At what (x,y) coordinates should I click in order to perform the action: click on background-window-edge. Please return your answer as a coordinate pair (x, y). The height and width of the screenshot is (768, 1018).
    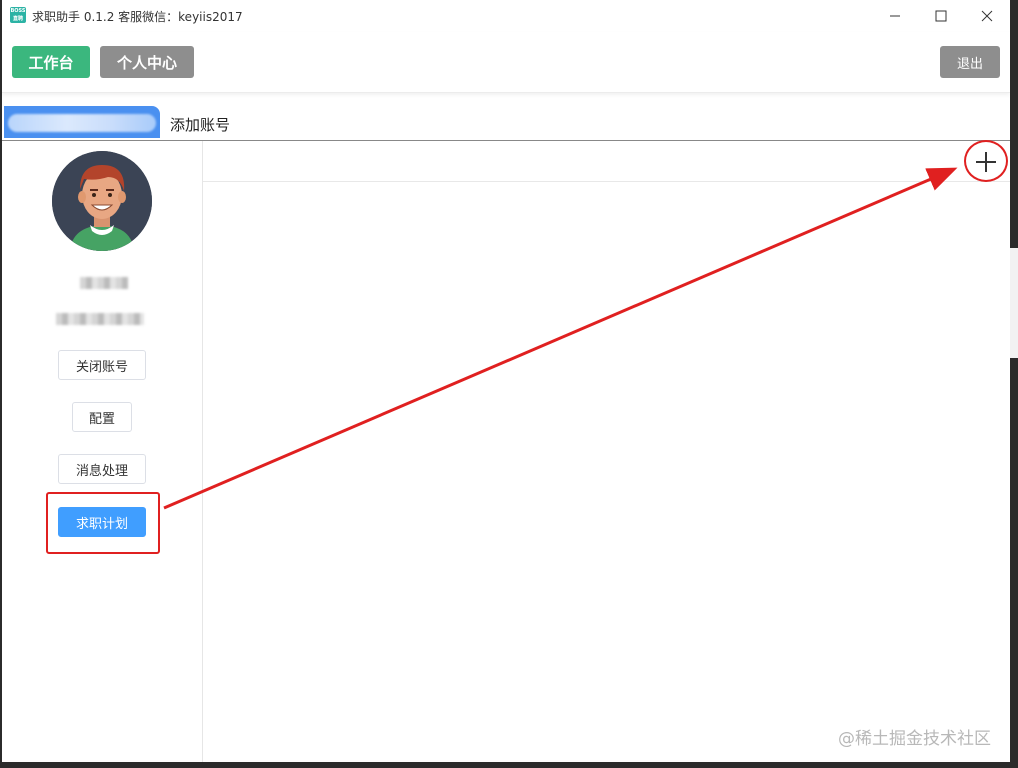
    Looking at the image, I should click on (1014, 303).